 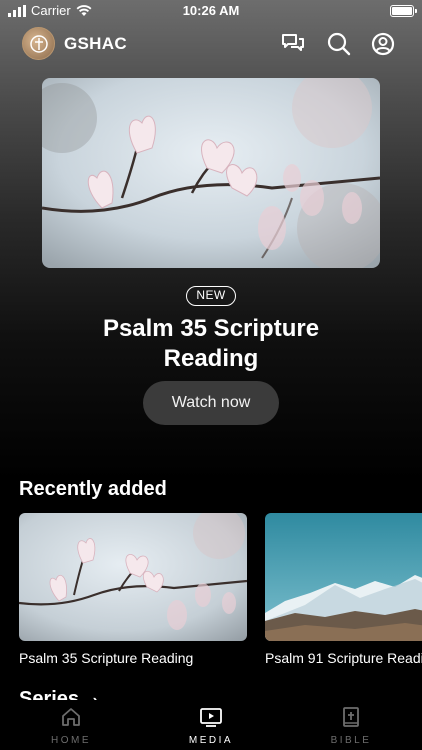 What do you see at coordinates (403, 11) in the screenshot?
I see `battery-icon` at bounding box center [403, 11].